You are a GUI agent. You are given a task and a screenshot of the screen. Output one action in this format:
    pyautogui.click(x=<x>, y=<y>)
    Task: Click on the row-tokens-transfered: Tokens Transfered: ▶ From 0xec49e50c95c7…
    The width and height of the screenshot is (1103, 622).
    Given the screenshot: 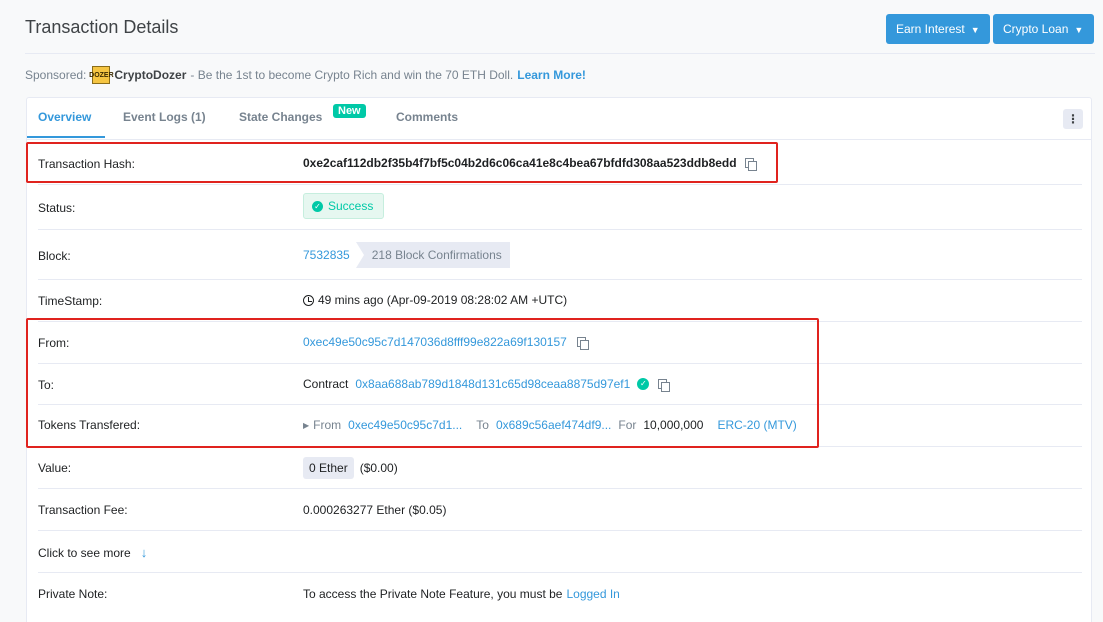 What is the action you would take?
    pyautogui.click(x=560, y=426)
    